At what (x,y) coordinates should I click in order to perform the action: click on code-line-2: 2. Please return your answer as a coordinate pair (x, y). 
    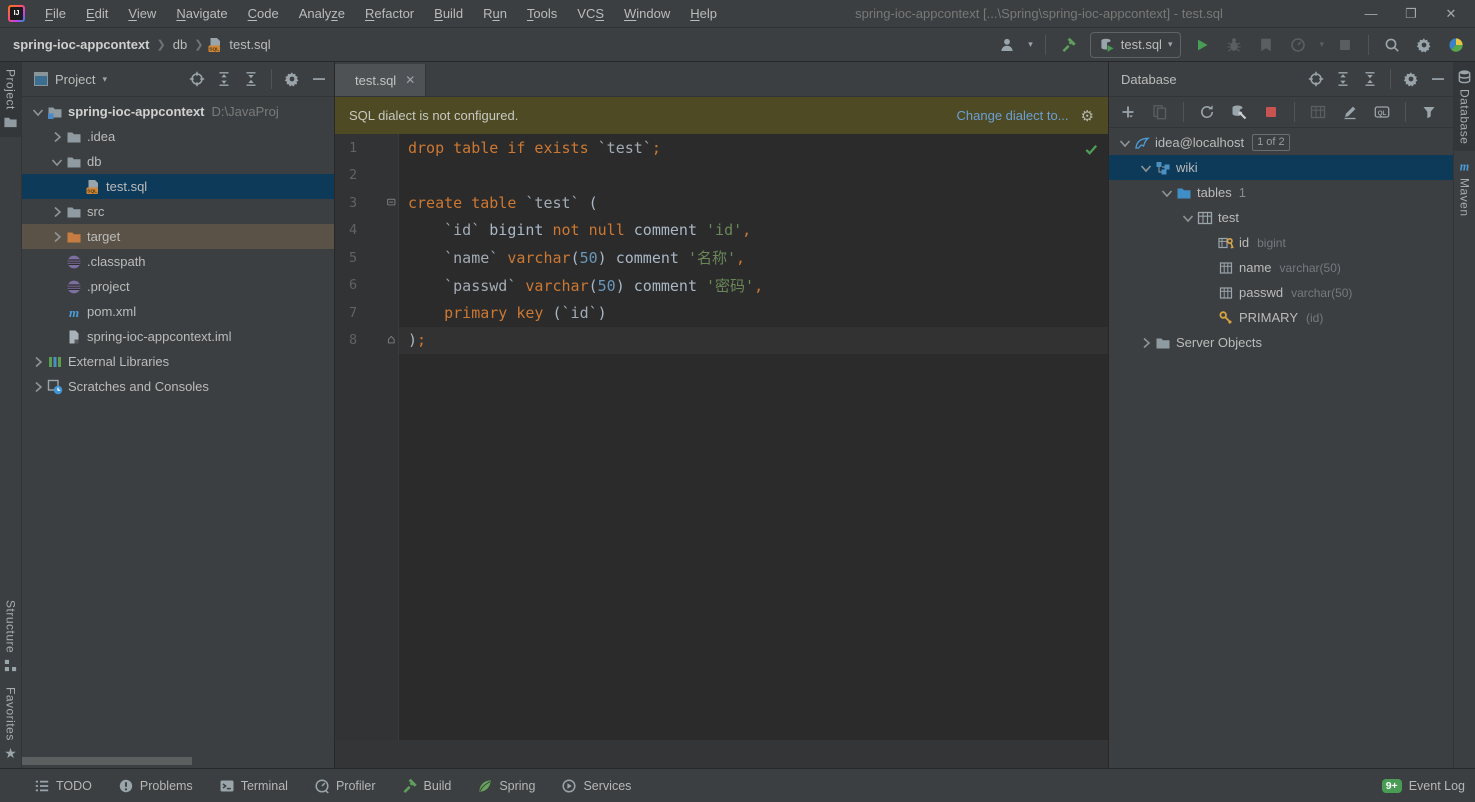
    Looking at the image, I should click on (721, 176).